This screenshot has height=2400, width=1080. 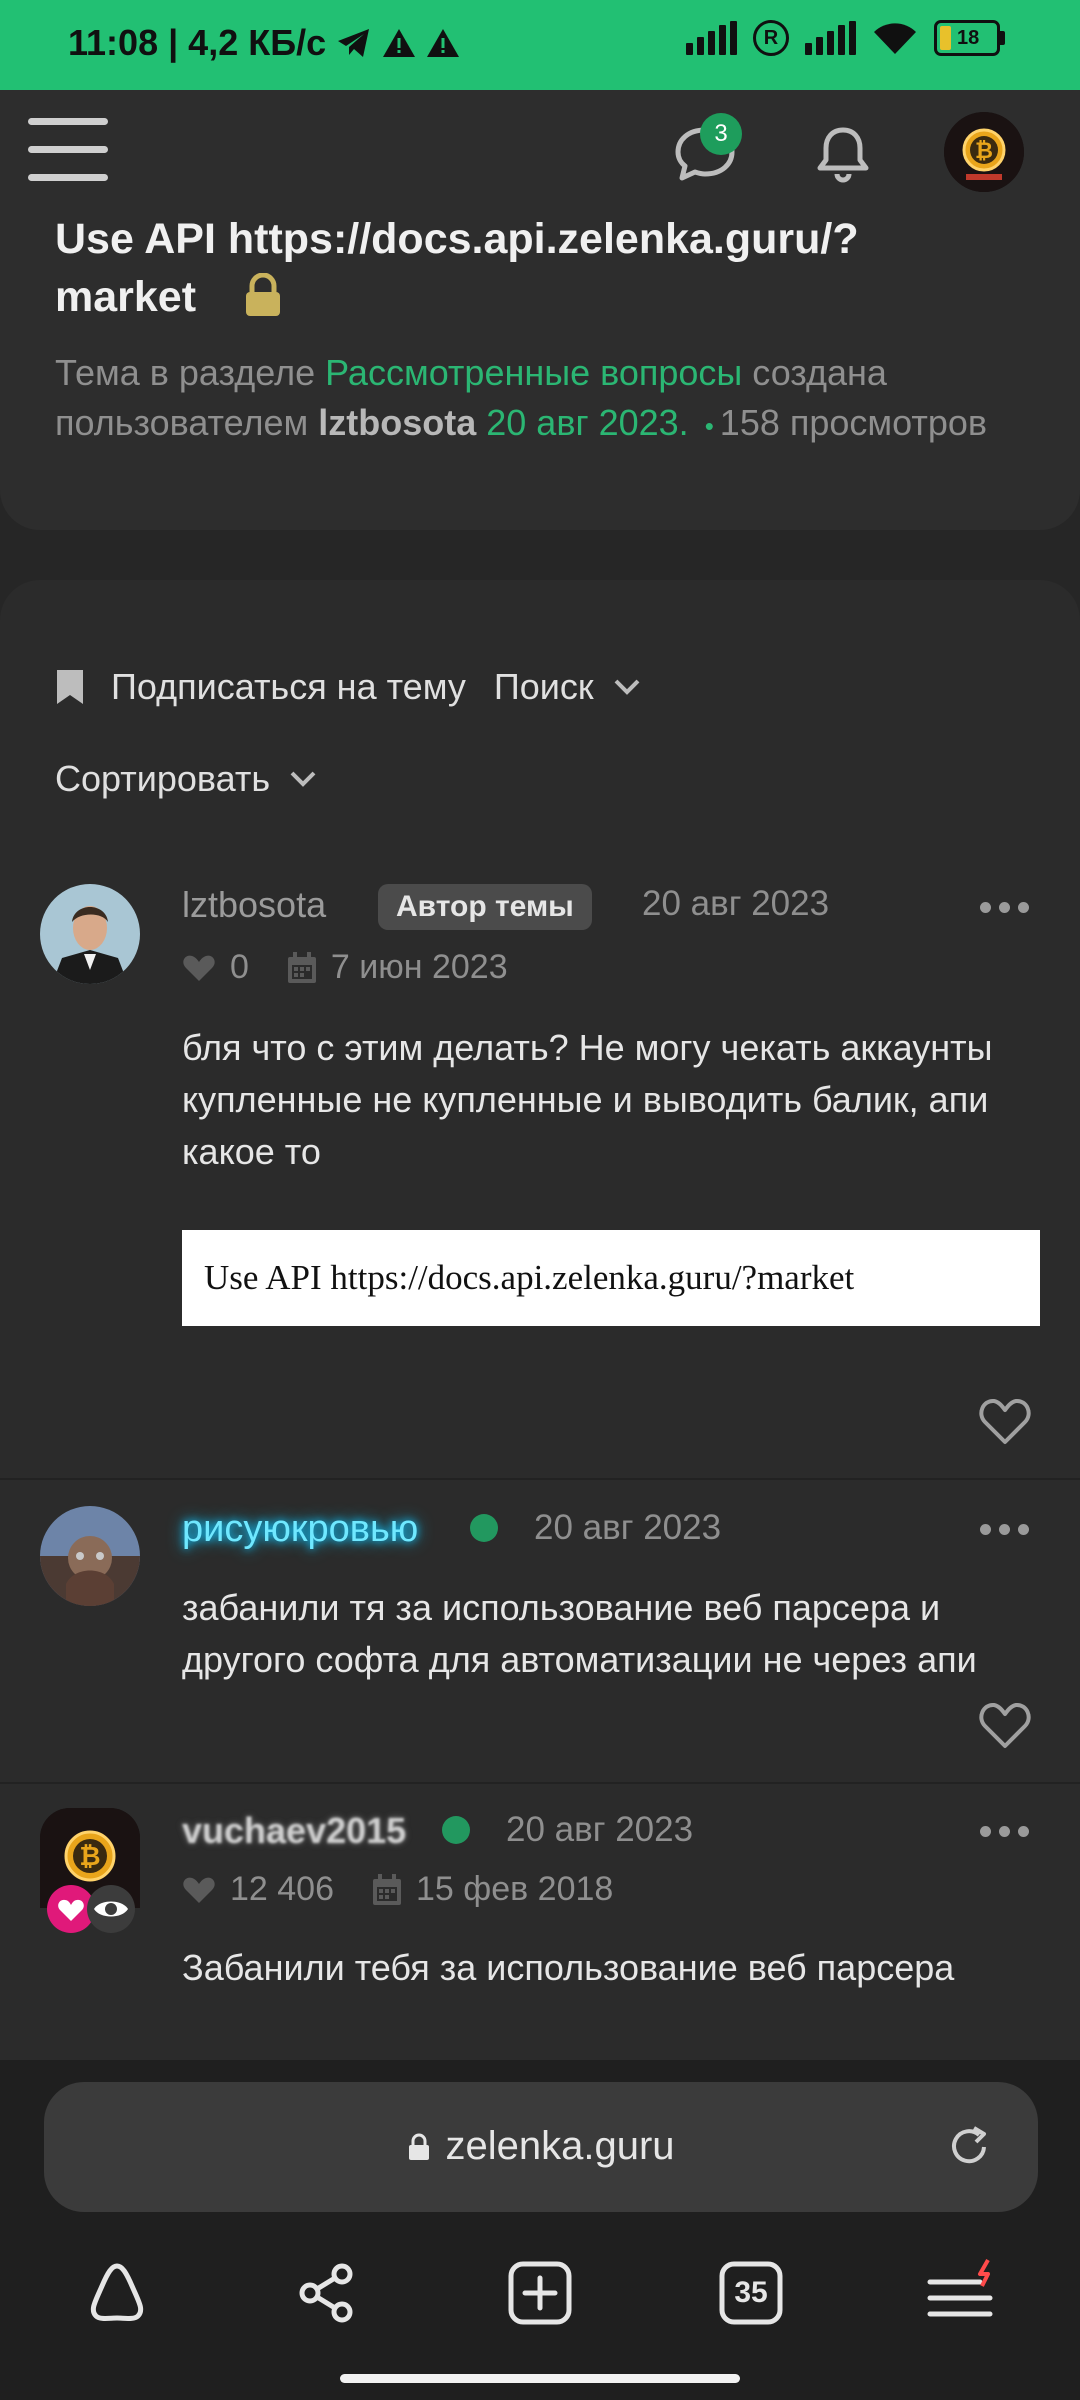 What do you see at coordinates (843, 153) in the screenshot?
I see `bell-icon` at bounding box center [843, 153].